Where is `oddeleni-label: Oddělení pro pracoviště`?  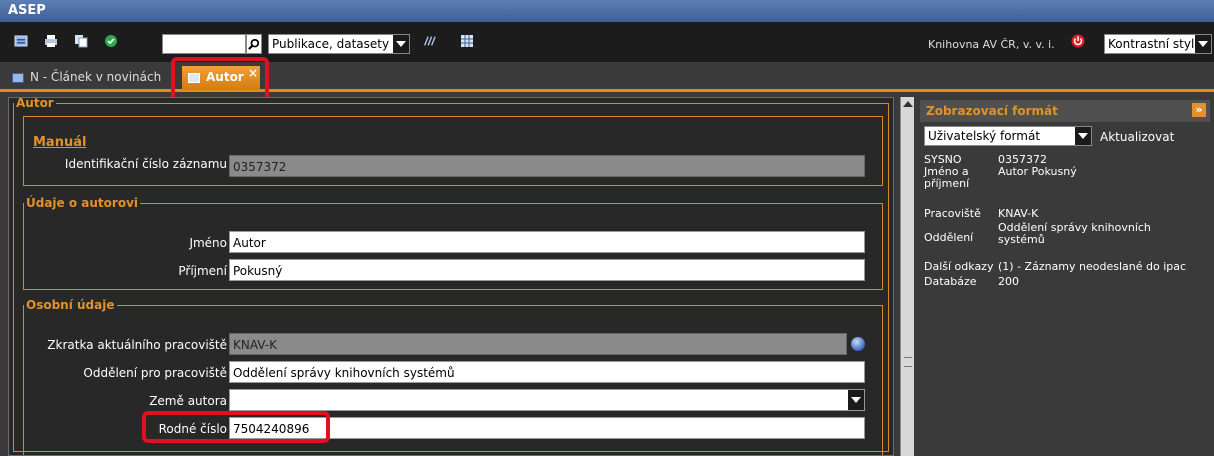 oddeleni-label: Oddělení pro pracoviště is located at coordinates (155, 373).